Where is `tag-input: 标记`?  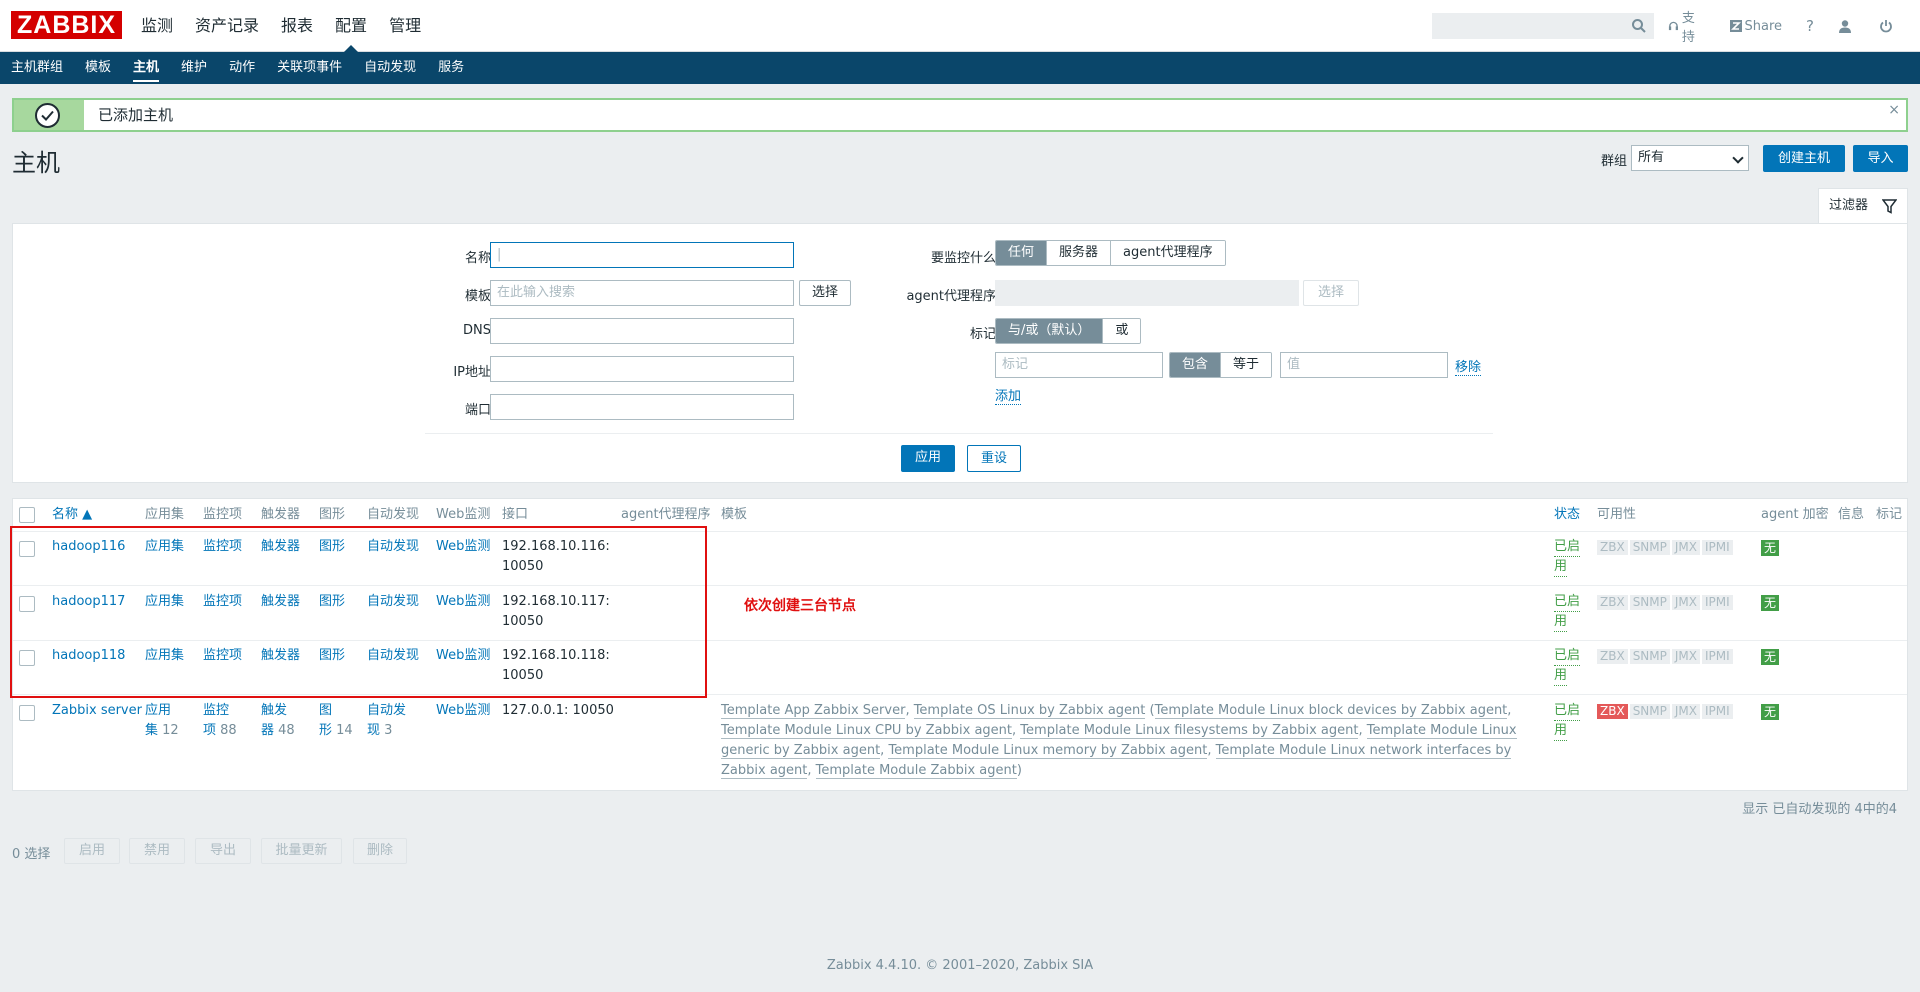 tag-input: 标记 is located at coordinates (1079, 365).